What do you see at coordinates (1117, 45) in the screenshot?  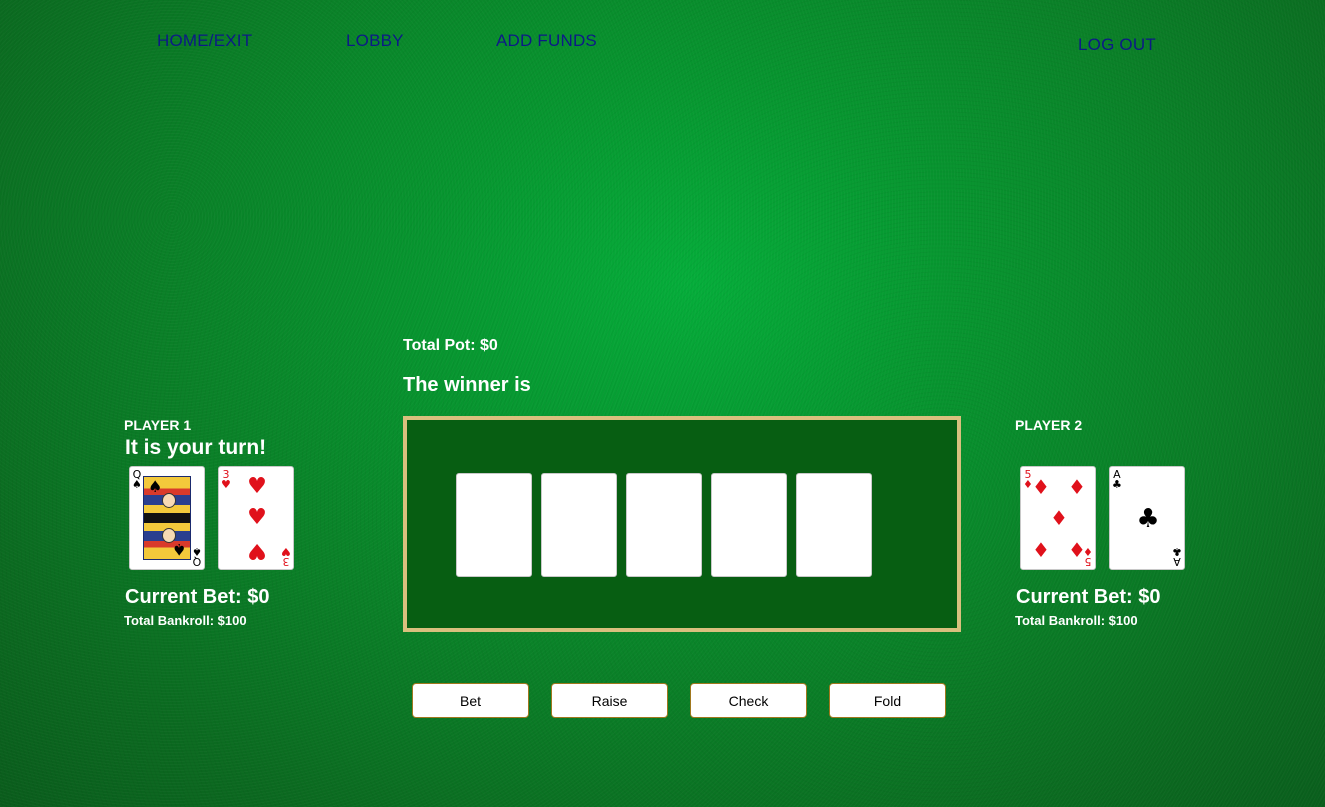 I see `nav-logout-link: LOG OUT` at bounding box center [1117, 45].